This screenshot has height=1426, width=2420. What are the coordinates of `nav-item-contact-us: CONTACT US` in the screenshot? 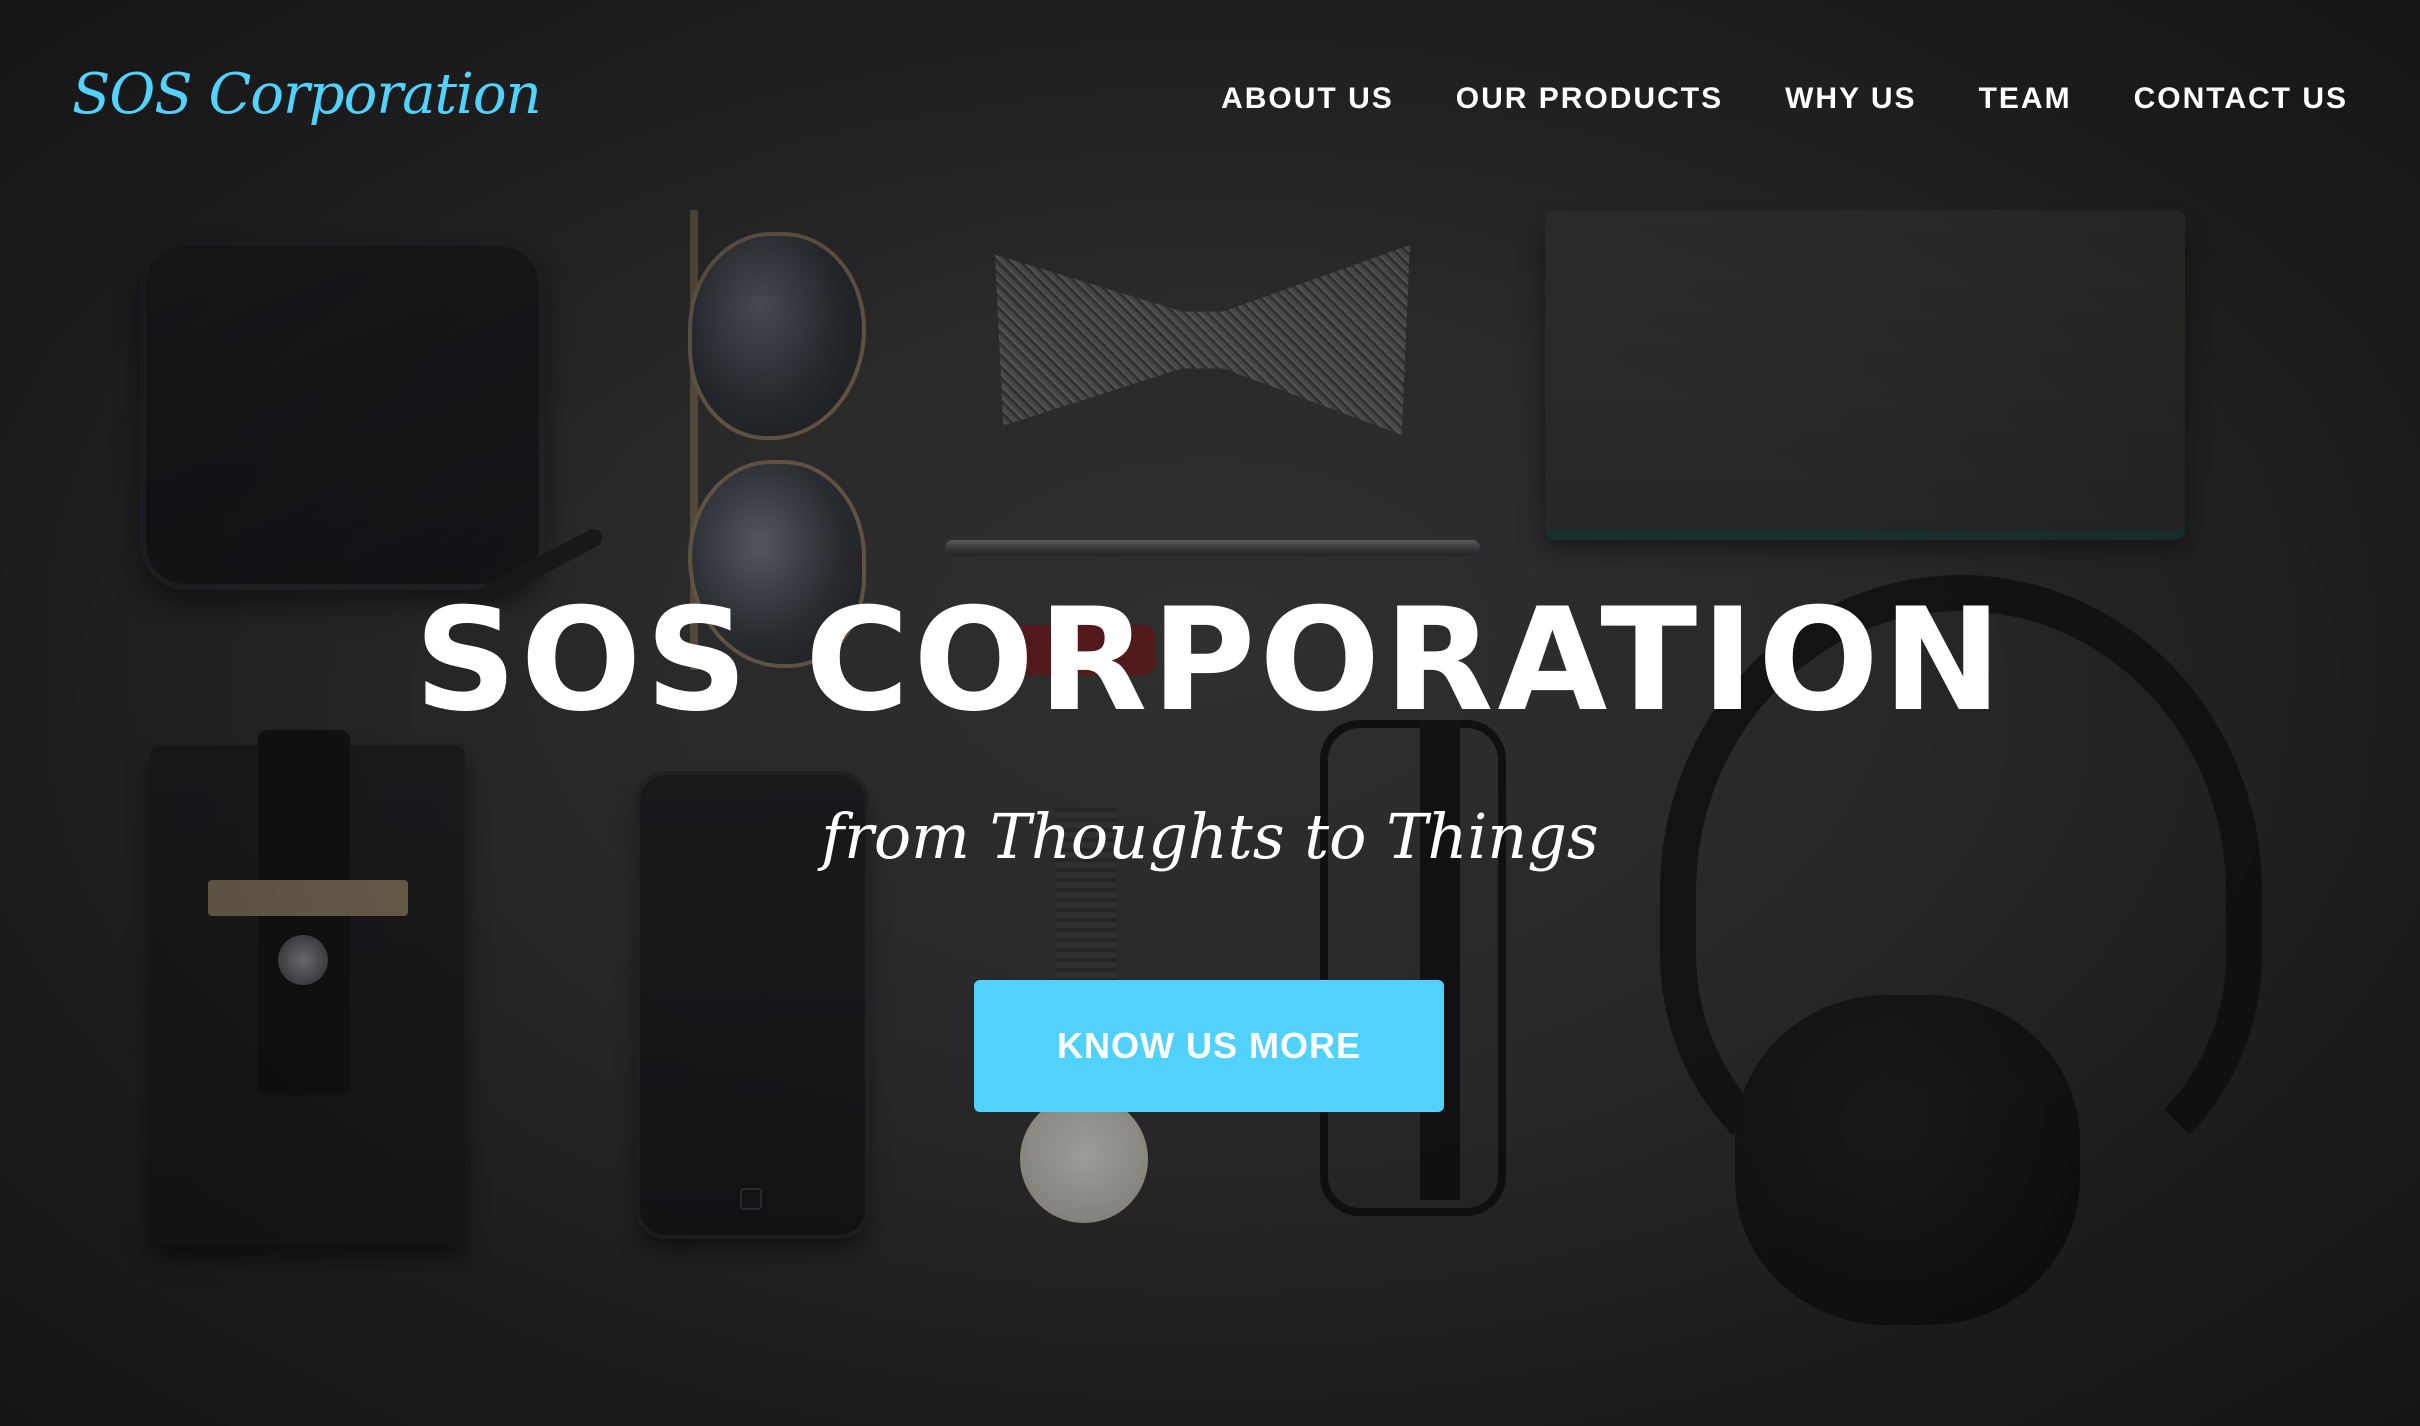 It's located at (2241, 99).